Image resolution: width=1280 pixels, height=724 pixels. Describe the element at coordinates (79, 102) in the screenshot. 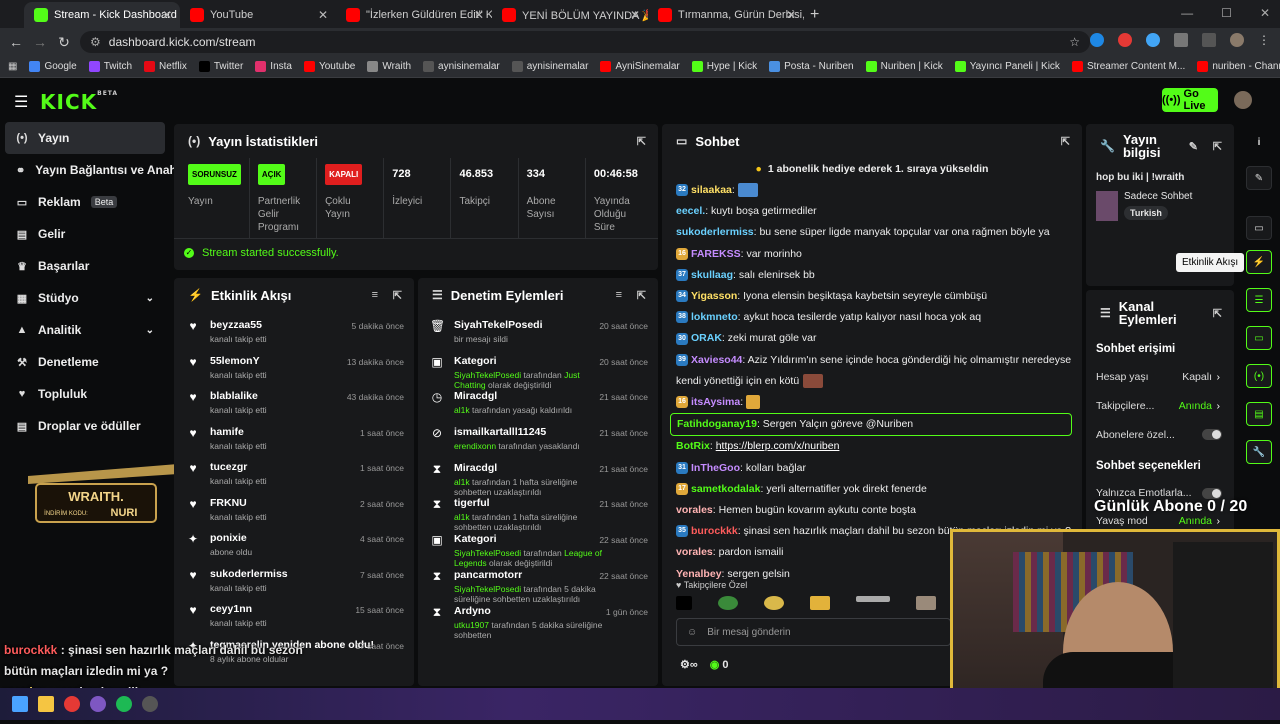

I see `kick-logo: KICKBETA` at that location.